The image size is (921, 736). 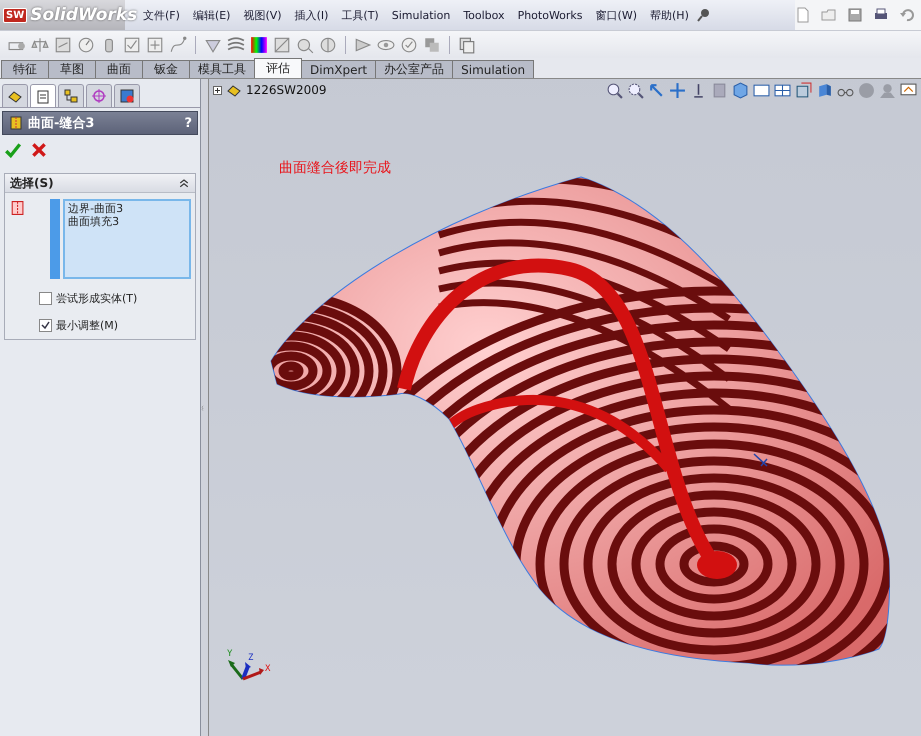 I want to click on menu-item: 窗口(W), so click(x=616, y=15).